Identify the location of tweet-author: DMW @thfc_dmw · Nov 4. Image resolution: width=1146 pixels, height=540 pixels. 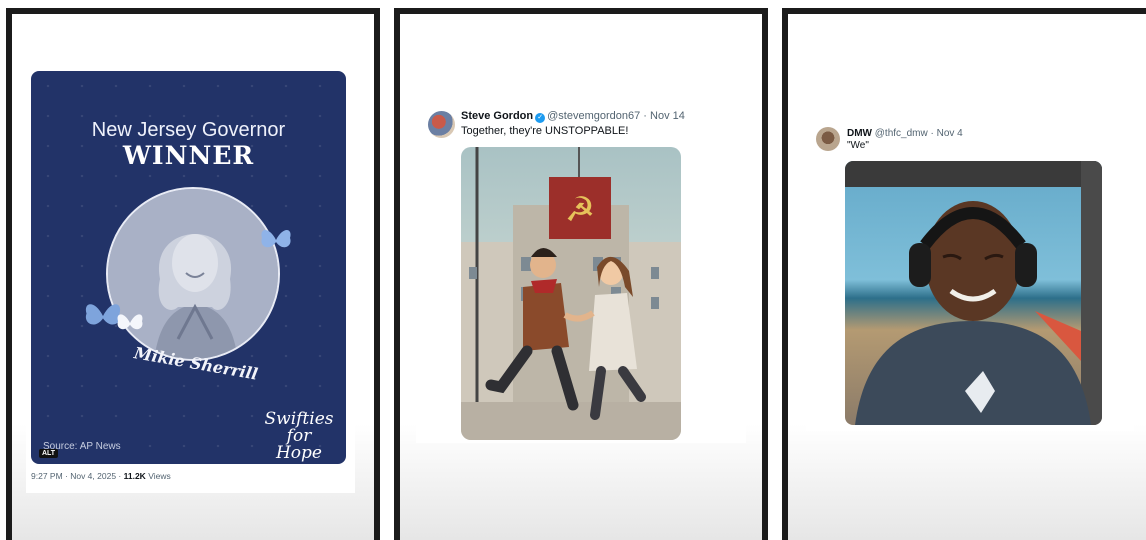
(905, 133).